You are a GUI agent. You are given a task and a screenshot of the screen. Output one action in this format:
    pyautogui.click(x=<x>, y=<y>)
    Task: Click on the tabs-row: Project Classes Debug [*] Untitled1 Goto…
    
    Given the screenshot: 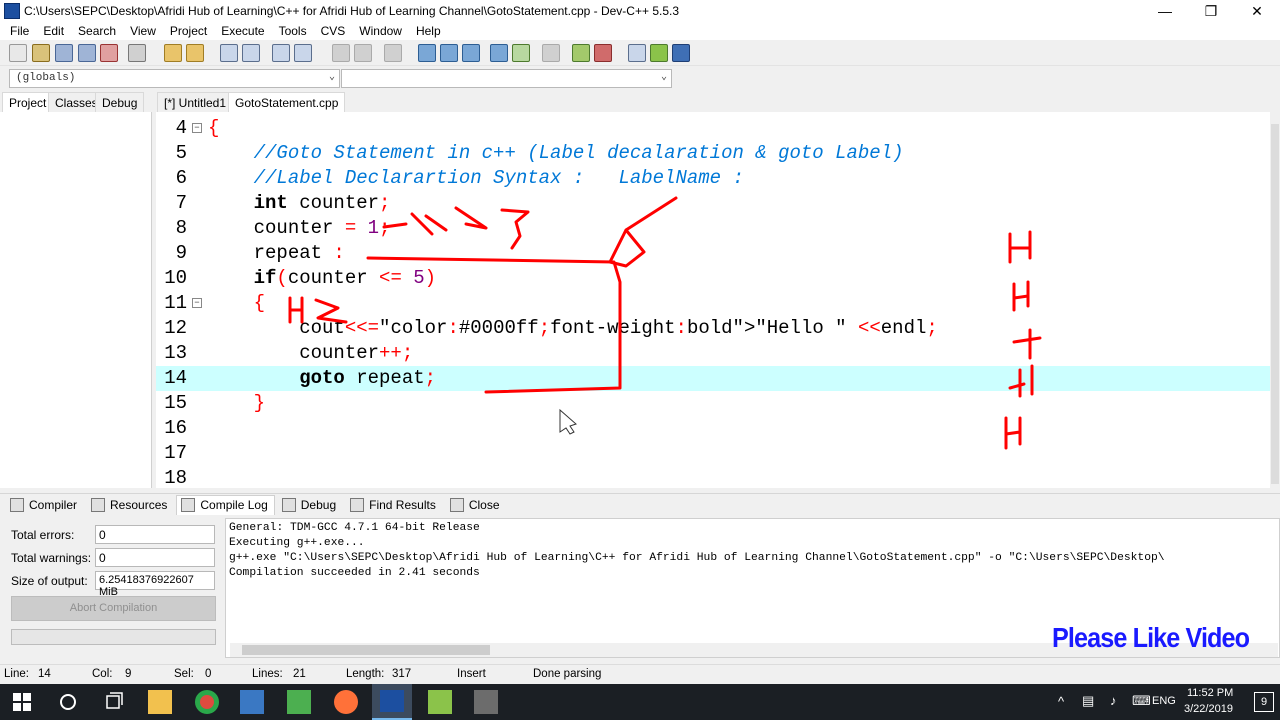 What is the action you would take?
    pyautogui.click(x=640, y=102)
    